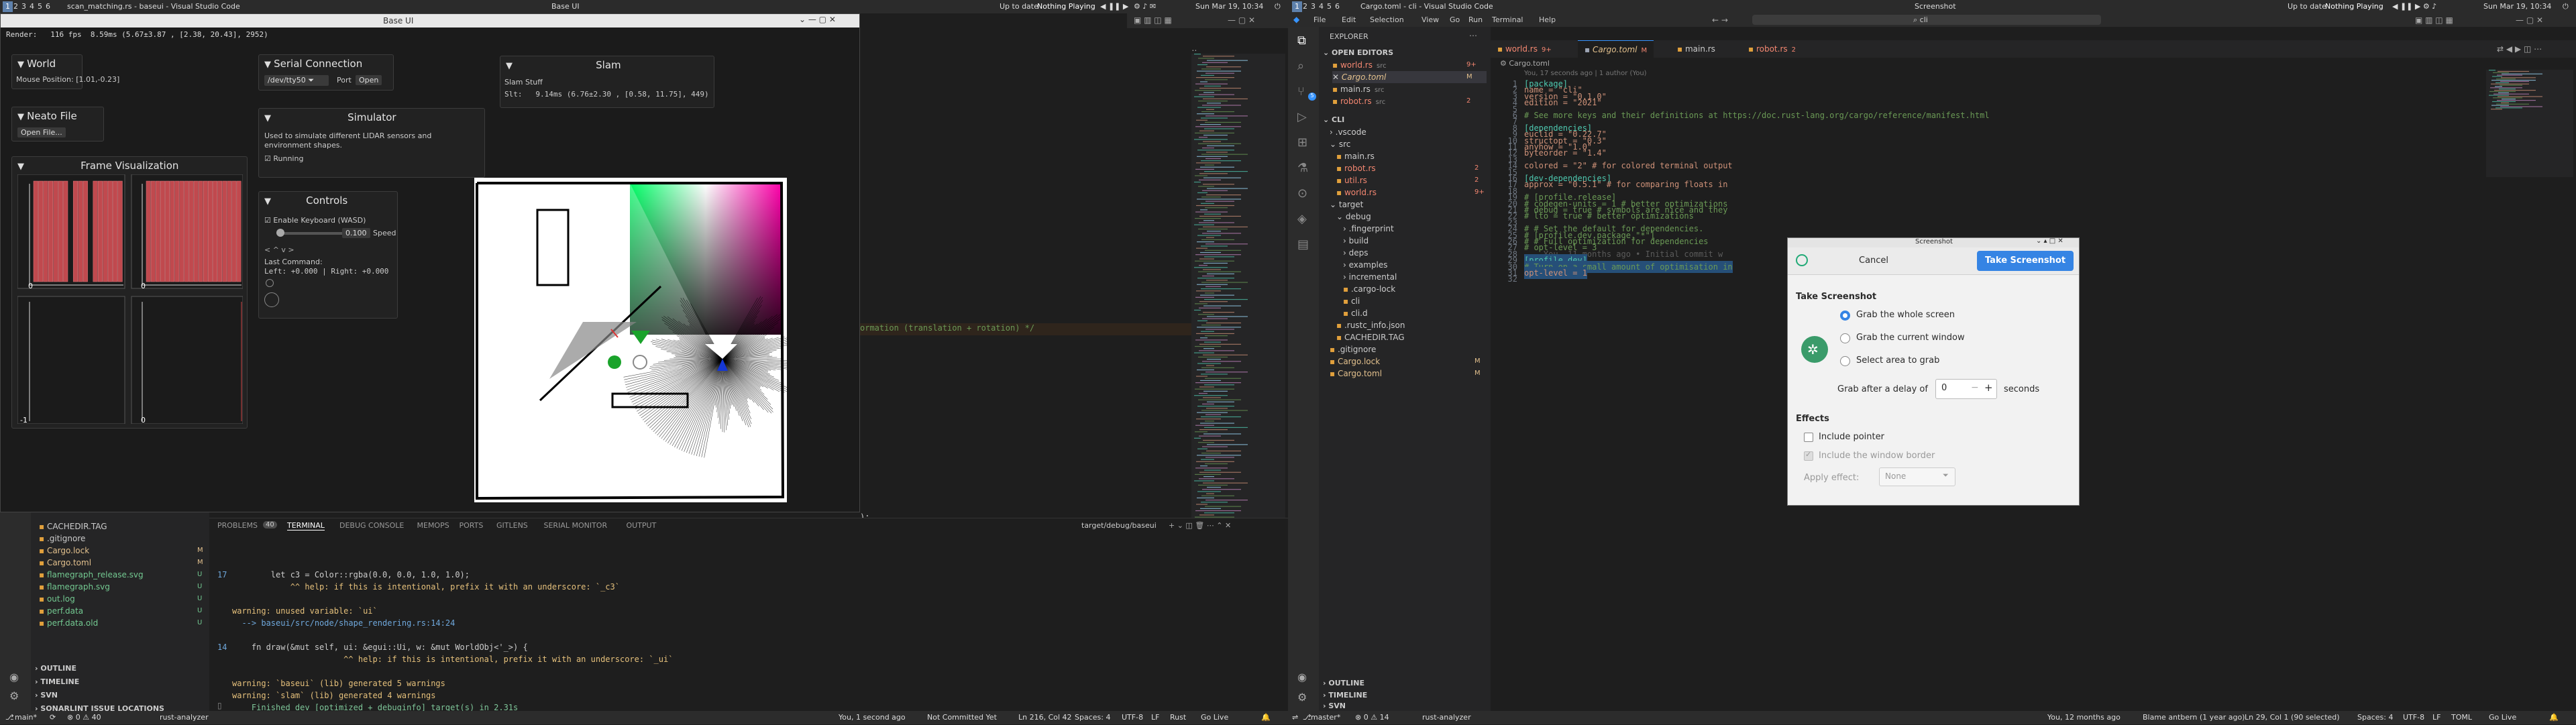  Describe the element at coordinates (1407, 144) in the screenshot. I see `file-tree-item: ⌄ src` at that location.